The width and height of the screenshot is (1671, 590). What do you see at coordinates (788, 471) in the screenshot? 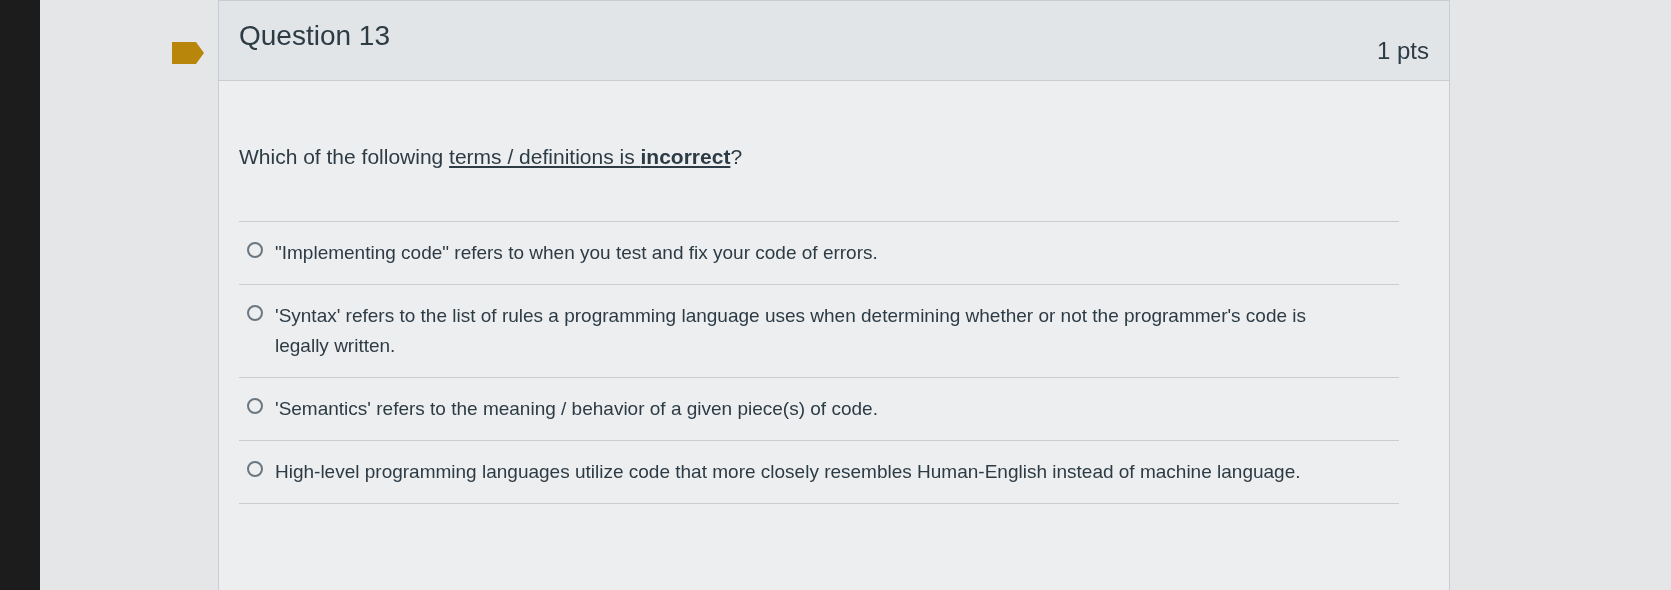
I see `answer-text: High-level programming languages utilize code that more closely resembles Human-English instead of machine language.` at bounding box center [788, 471].